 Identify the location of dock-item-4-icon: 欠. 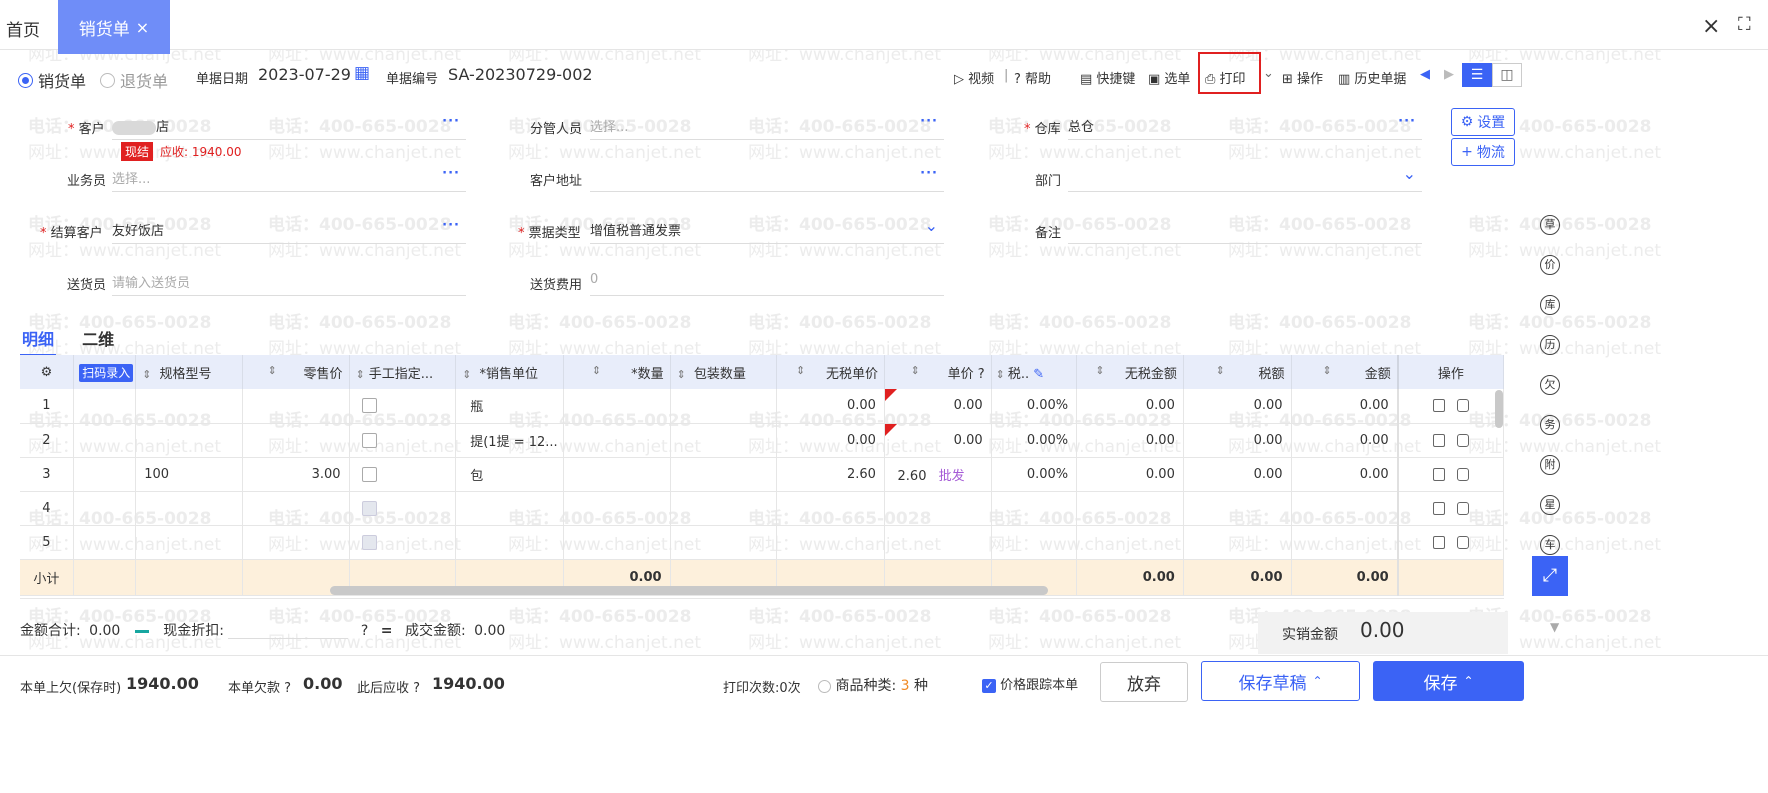
(1550, 385).